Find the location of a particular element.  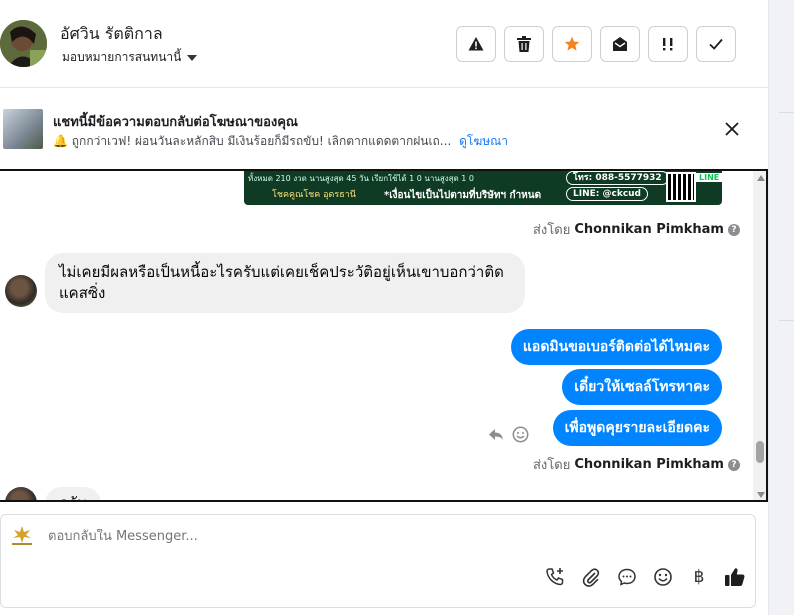

page-logo is located at coordinates (22, 535).